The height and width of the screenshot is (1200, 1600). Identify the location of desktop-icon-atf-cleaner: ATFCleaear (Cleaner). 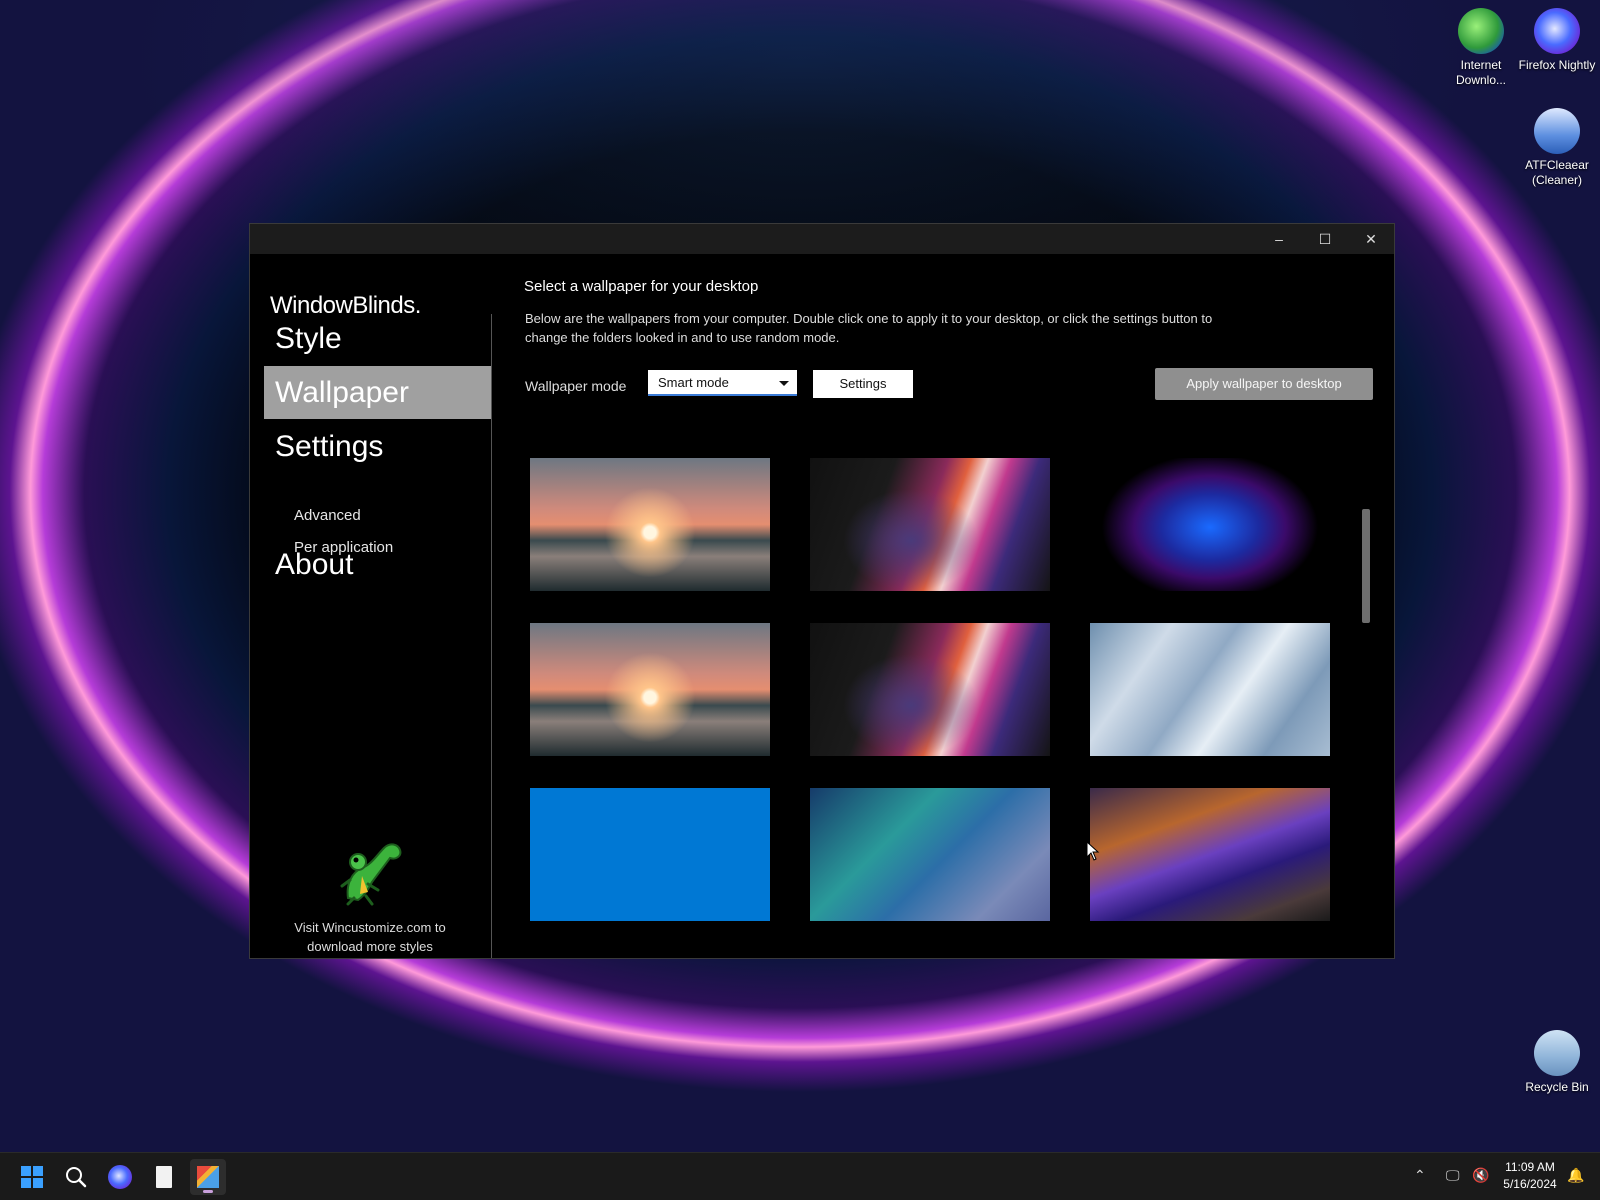
(1557, 148).